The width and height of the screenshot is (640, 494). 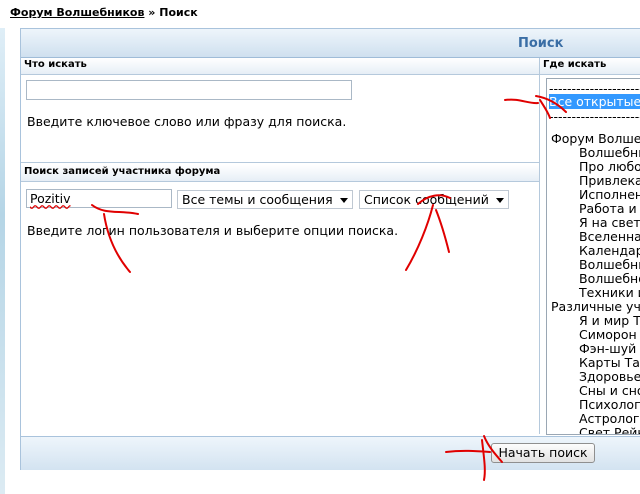 What do you see at coordinates (535, 107) in the screenshot?
I see `annotation-arrow-listbox` at bounding box center [535, 107].